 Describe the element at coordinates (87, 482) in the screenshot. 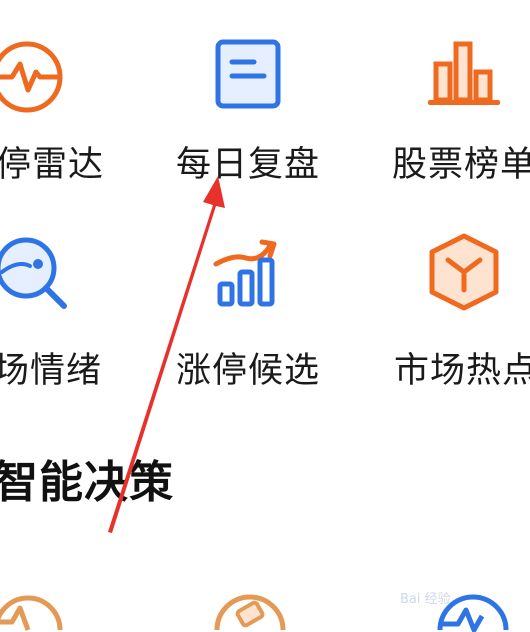

I see `section-title: 智能决策` at that location.